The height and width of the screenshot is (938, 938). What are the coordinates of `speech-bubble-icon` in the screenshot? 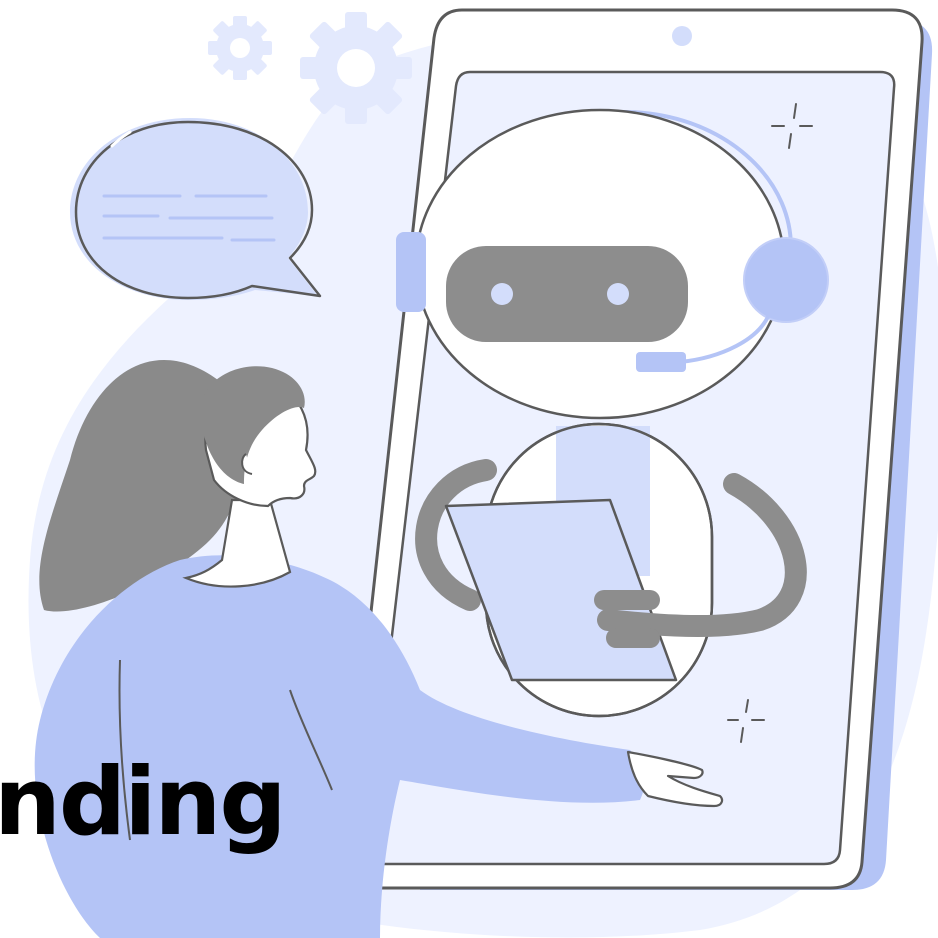 It's located at (196, 209).